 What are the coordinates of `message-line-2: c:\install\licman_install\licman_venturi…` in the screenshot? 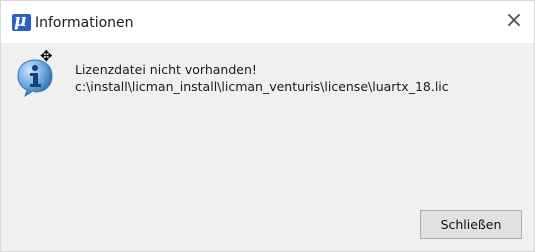 It's located at (262, 86).